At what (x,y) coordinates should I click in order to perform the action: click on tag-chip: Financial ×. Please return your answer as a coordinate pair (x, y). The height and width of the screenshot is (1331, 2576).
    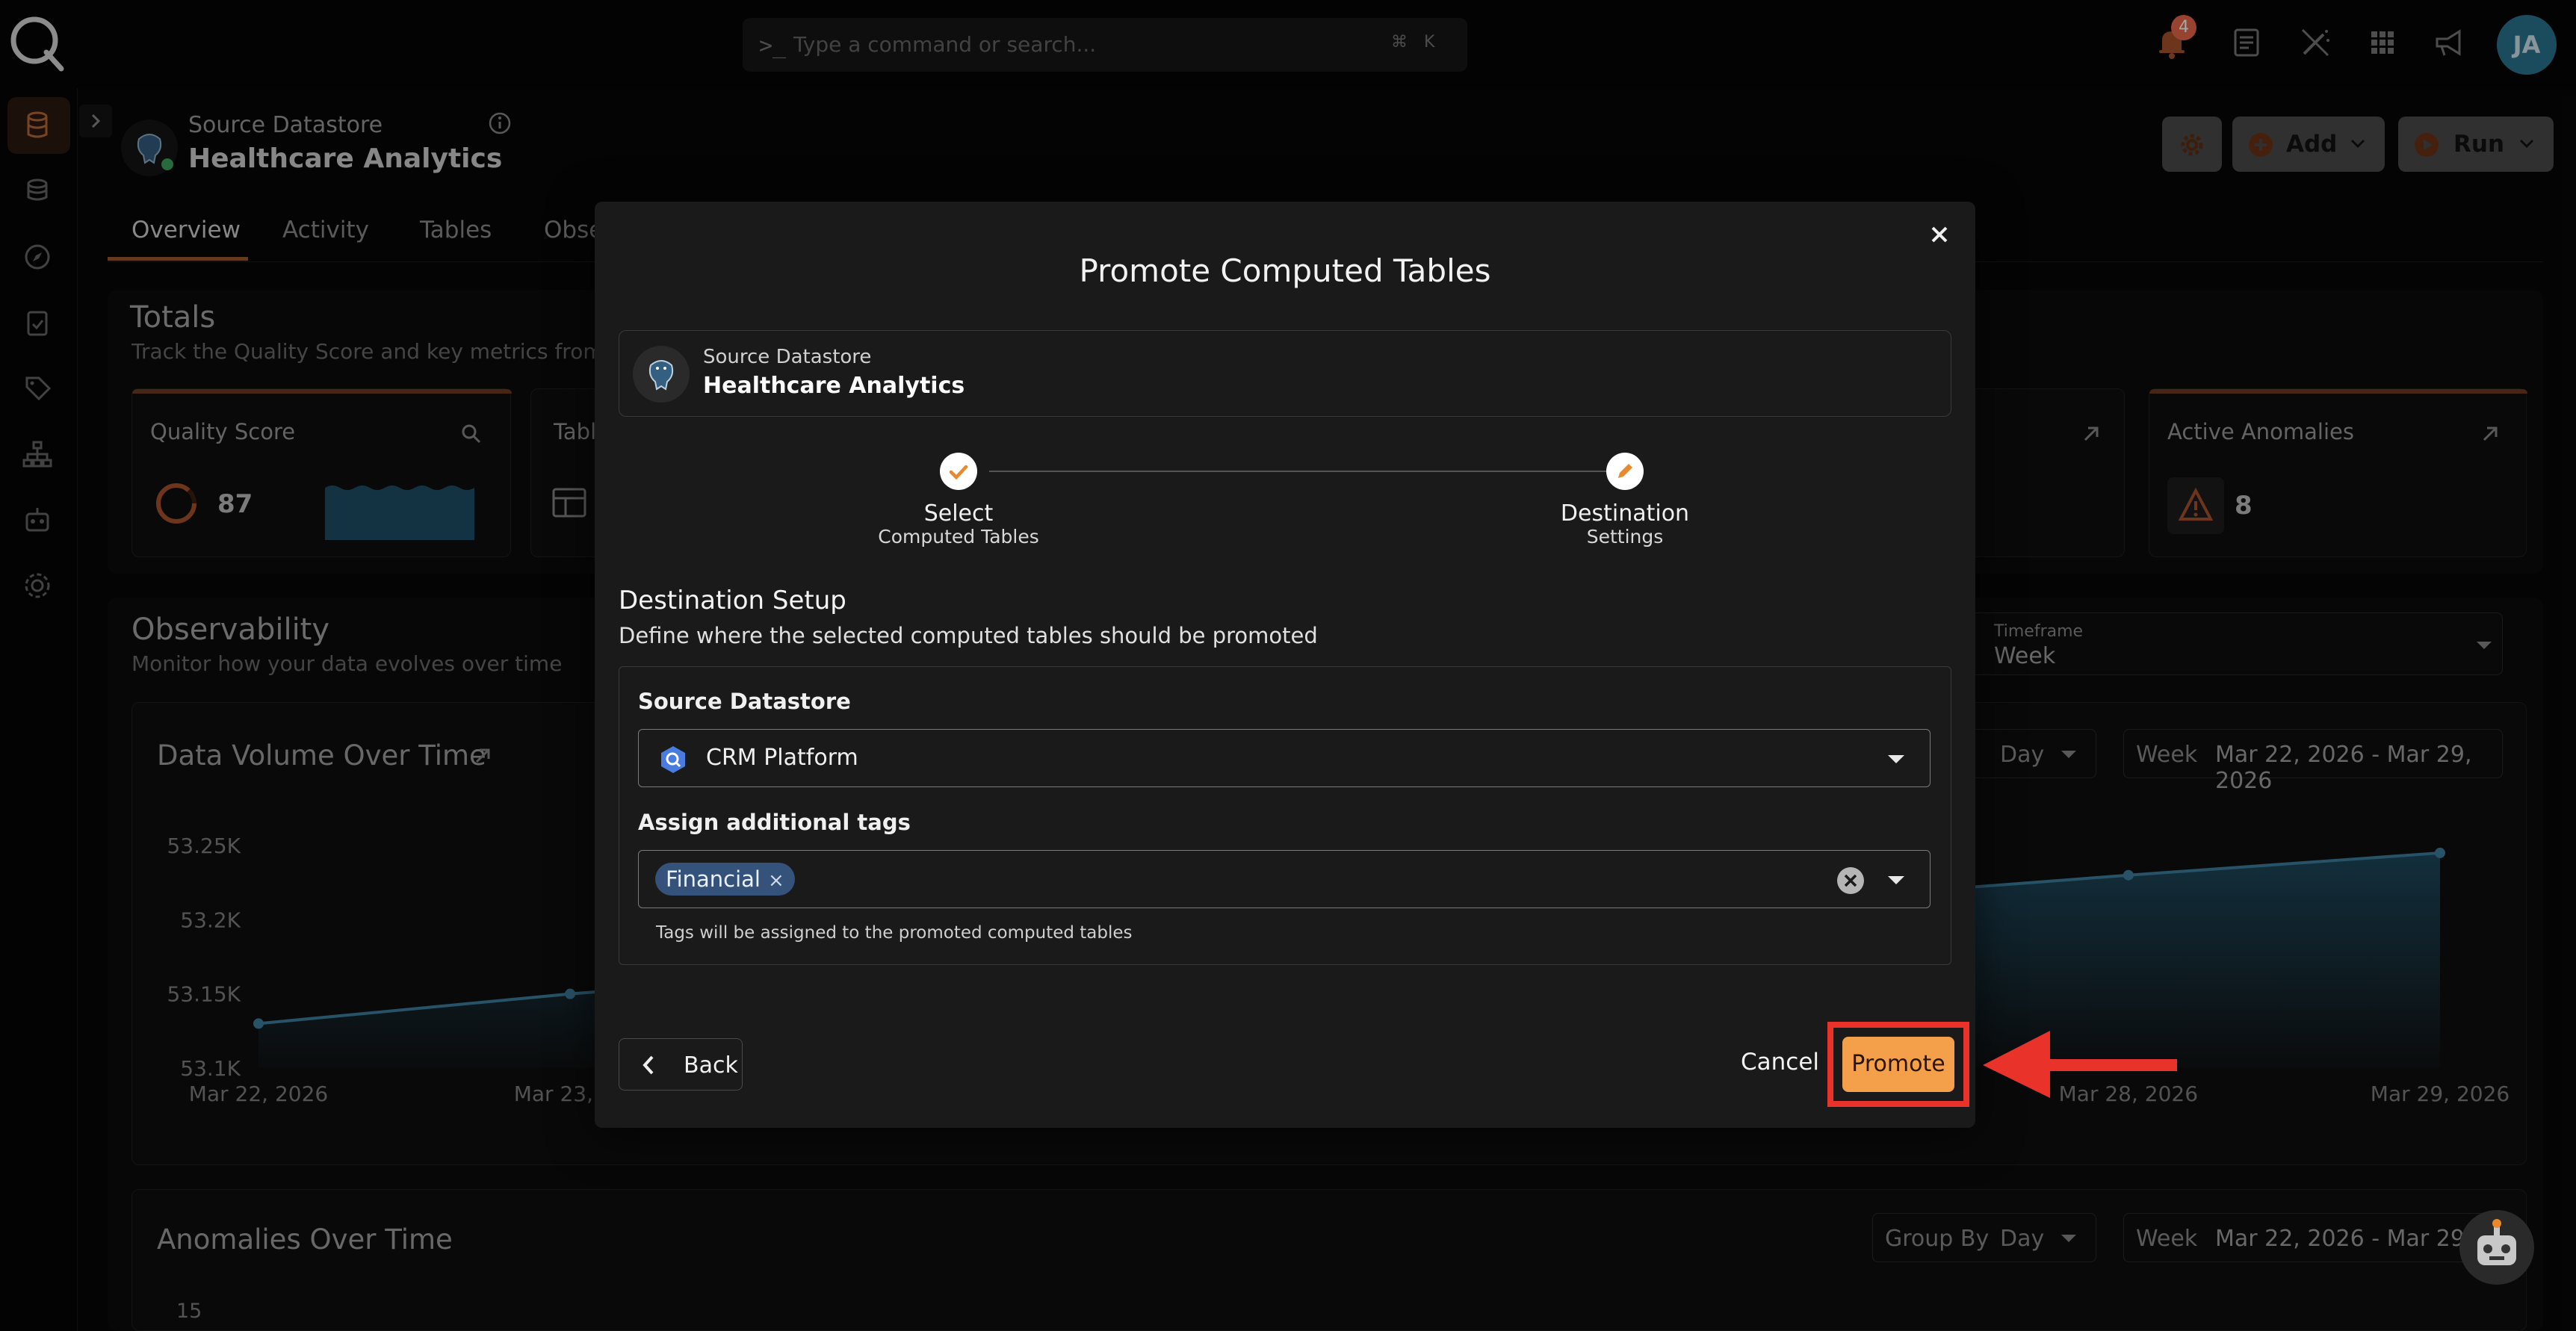
    Looking at the image, I should click on (725, 879).